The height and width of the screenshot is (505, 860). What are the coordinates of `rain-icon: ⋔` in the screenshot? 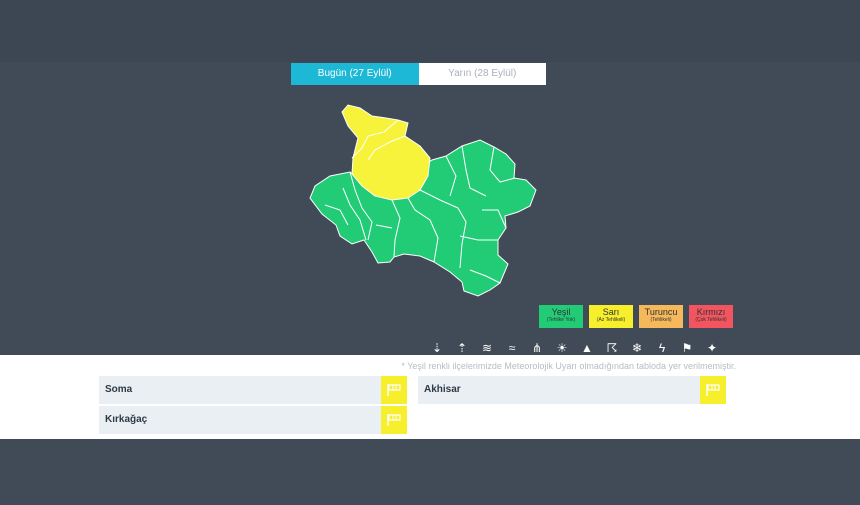 It's located at (537, 348).